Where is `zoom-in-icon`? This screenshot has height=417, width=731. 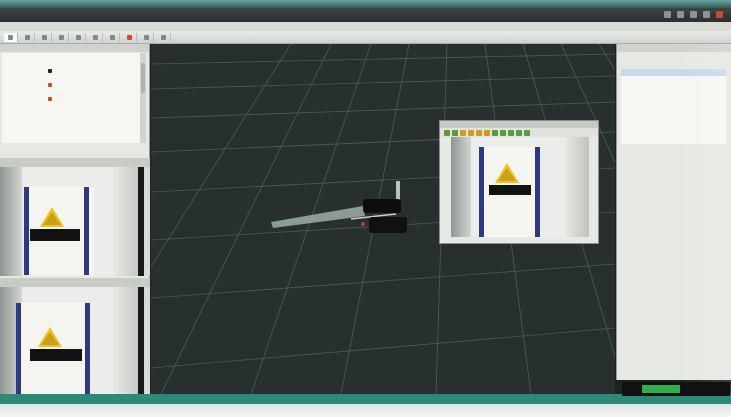
zoom-in-icon is located at coordinates (495, 132).